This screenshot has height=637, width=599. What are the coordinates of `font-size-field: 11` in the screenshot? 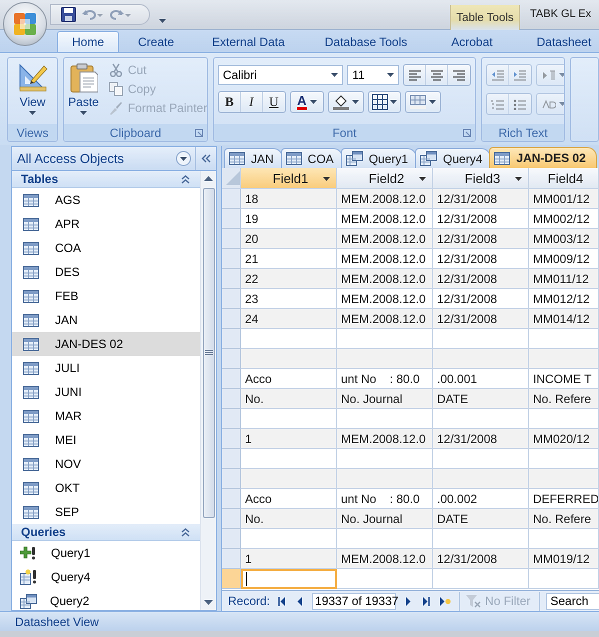 It's located at (373, 75).